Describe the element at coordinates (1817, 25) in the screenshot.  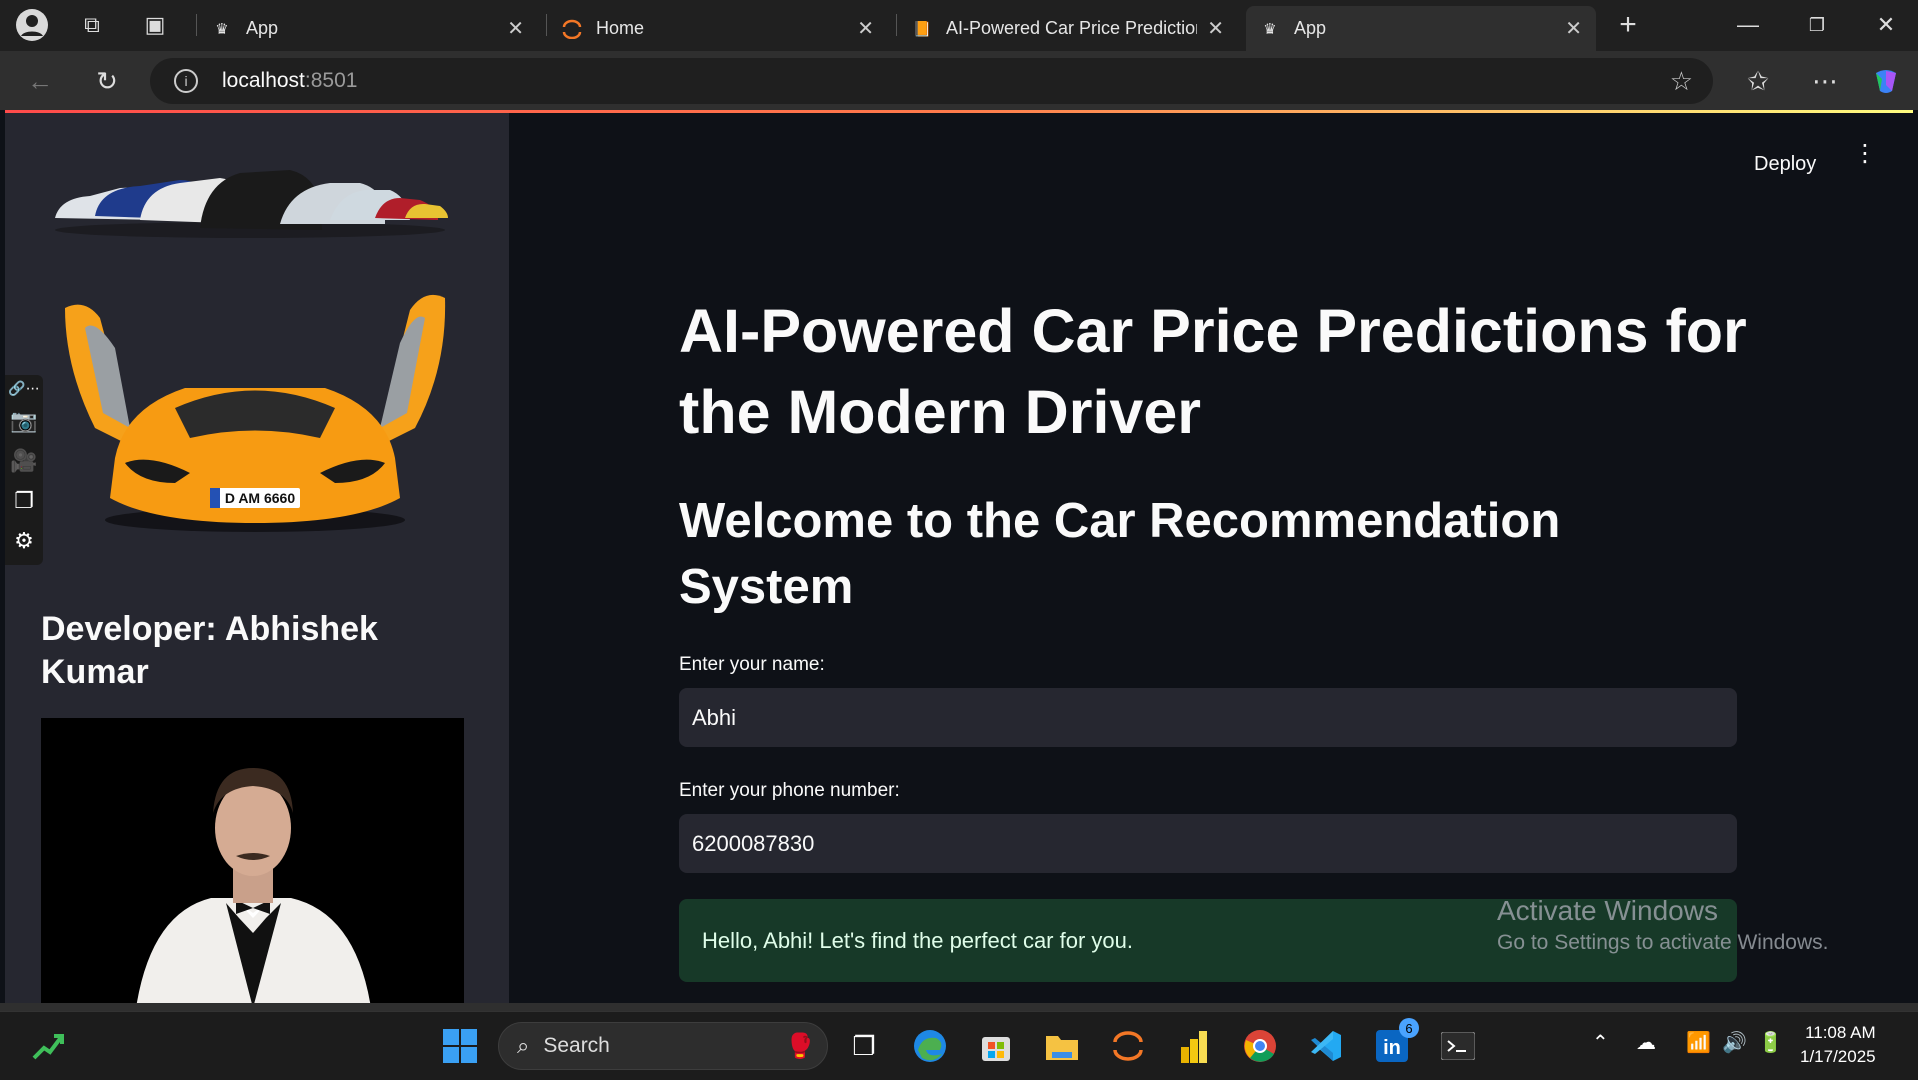
I see `restore-icon: ❐` at that location.